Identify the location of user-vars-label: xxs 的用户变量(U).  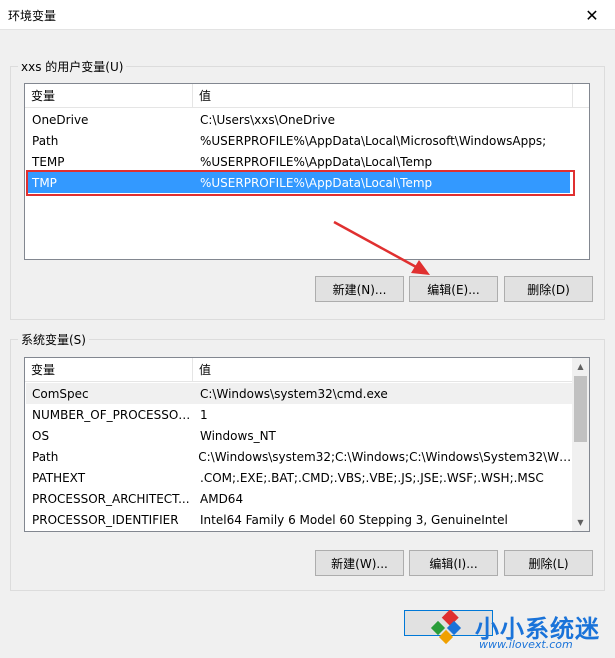
(72, 66).